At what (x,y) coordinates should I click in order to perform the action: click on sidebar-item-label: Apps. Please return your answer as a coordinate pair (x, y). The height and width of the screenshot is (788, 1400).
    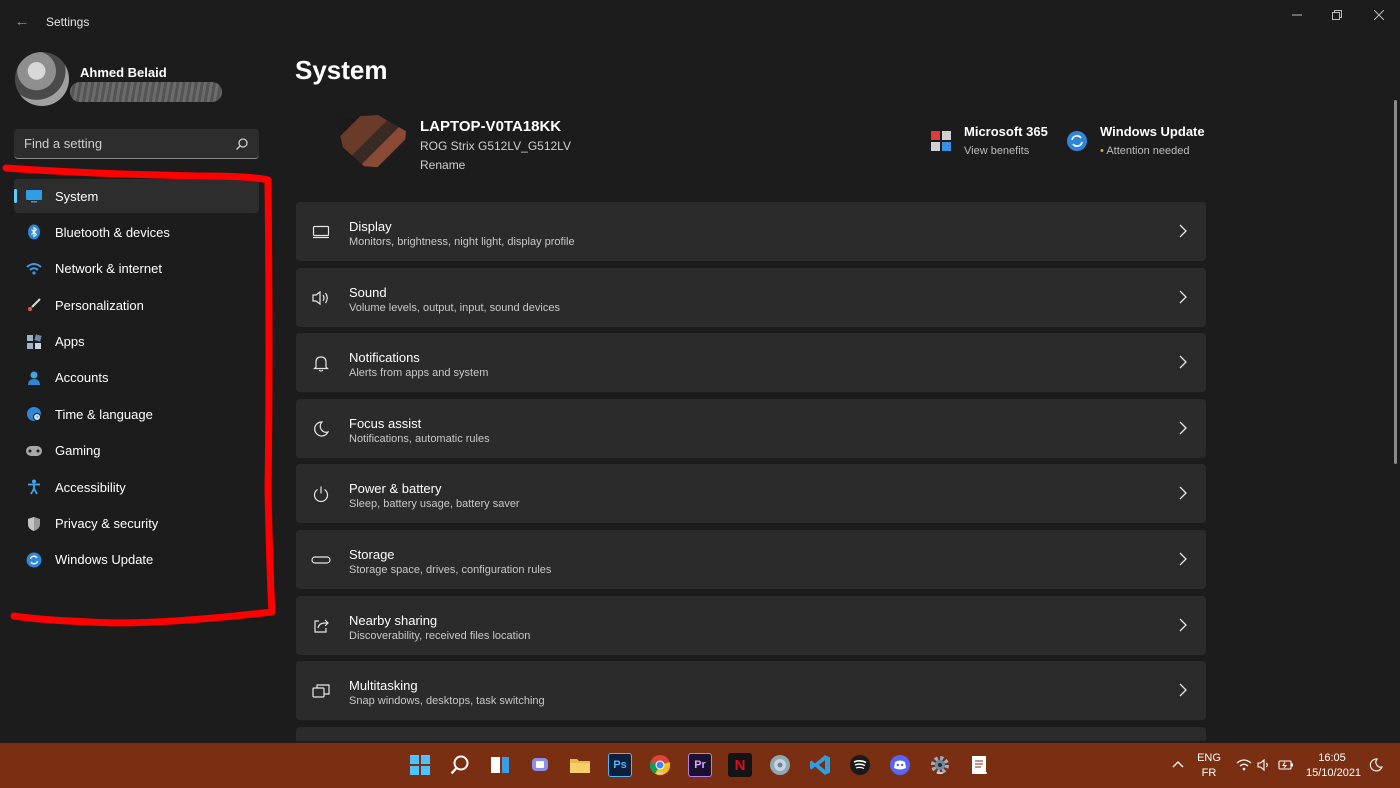
    Looking at the image, I should click on (70, 342).